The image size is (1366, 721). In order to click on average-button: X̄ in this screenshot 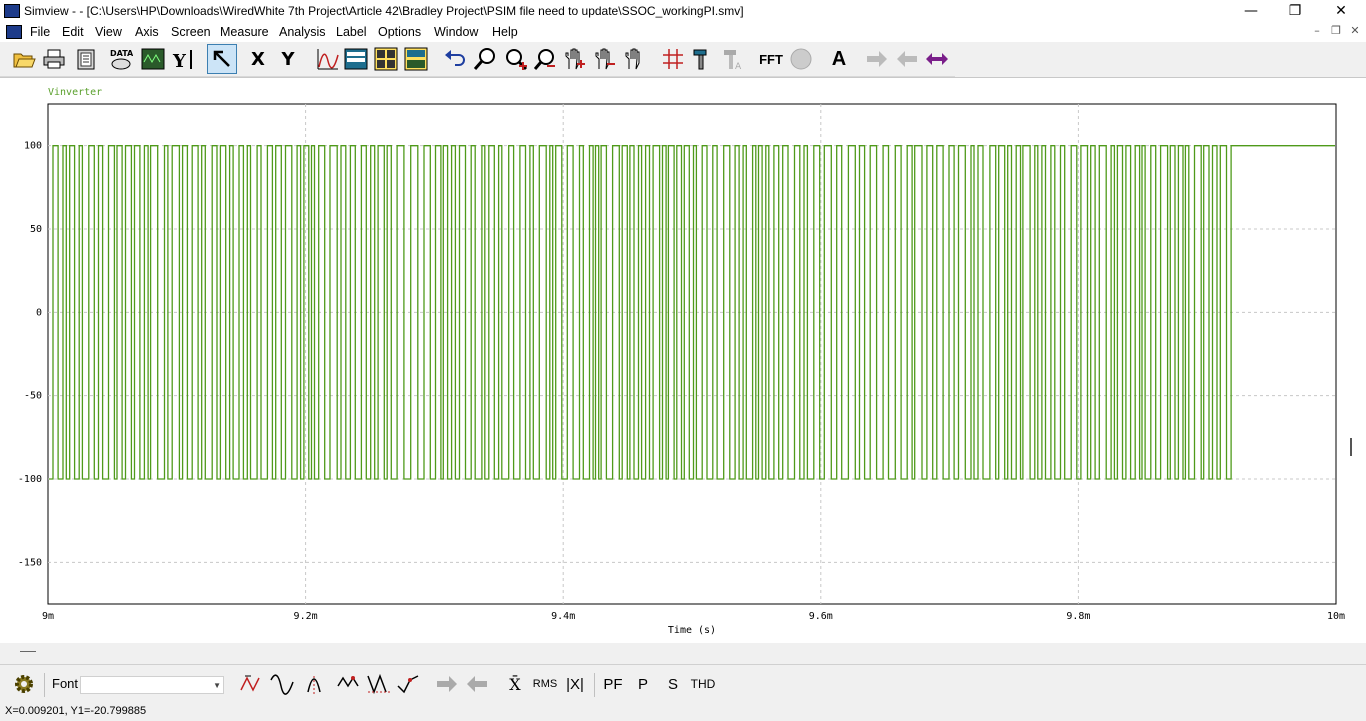, I will do `click(515, 684)`.